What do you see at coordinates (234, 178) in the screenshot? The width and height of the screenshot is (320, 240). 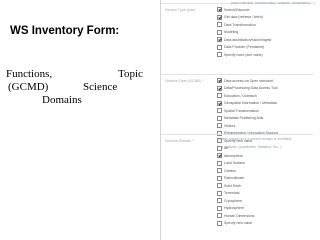 I see `option-label: Paleoclimate` at bounding box center [234, 178].